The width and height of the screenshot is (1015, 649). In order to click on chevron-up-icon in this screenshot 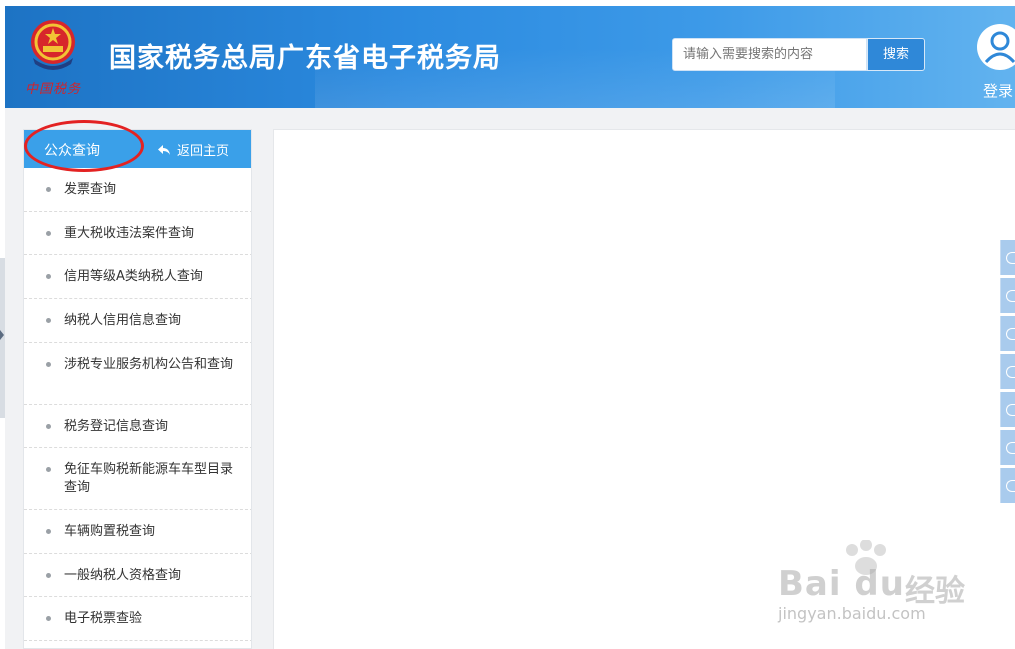, I will do `click(1010, 485)`.